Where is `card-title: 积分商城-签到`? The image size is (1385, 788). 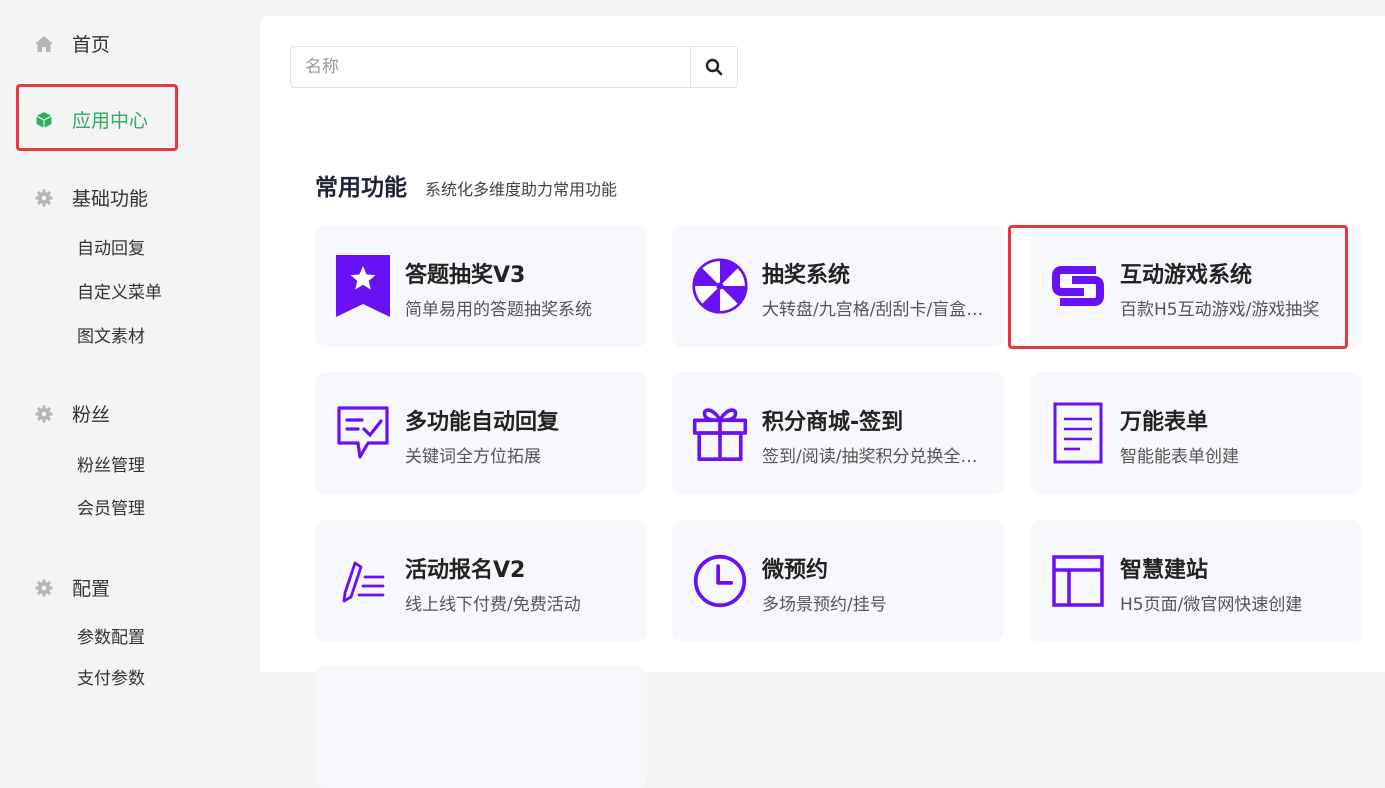 card-title: 积分商城-签到 is located at coordinates (833, 422).